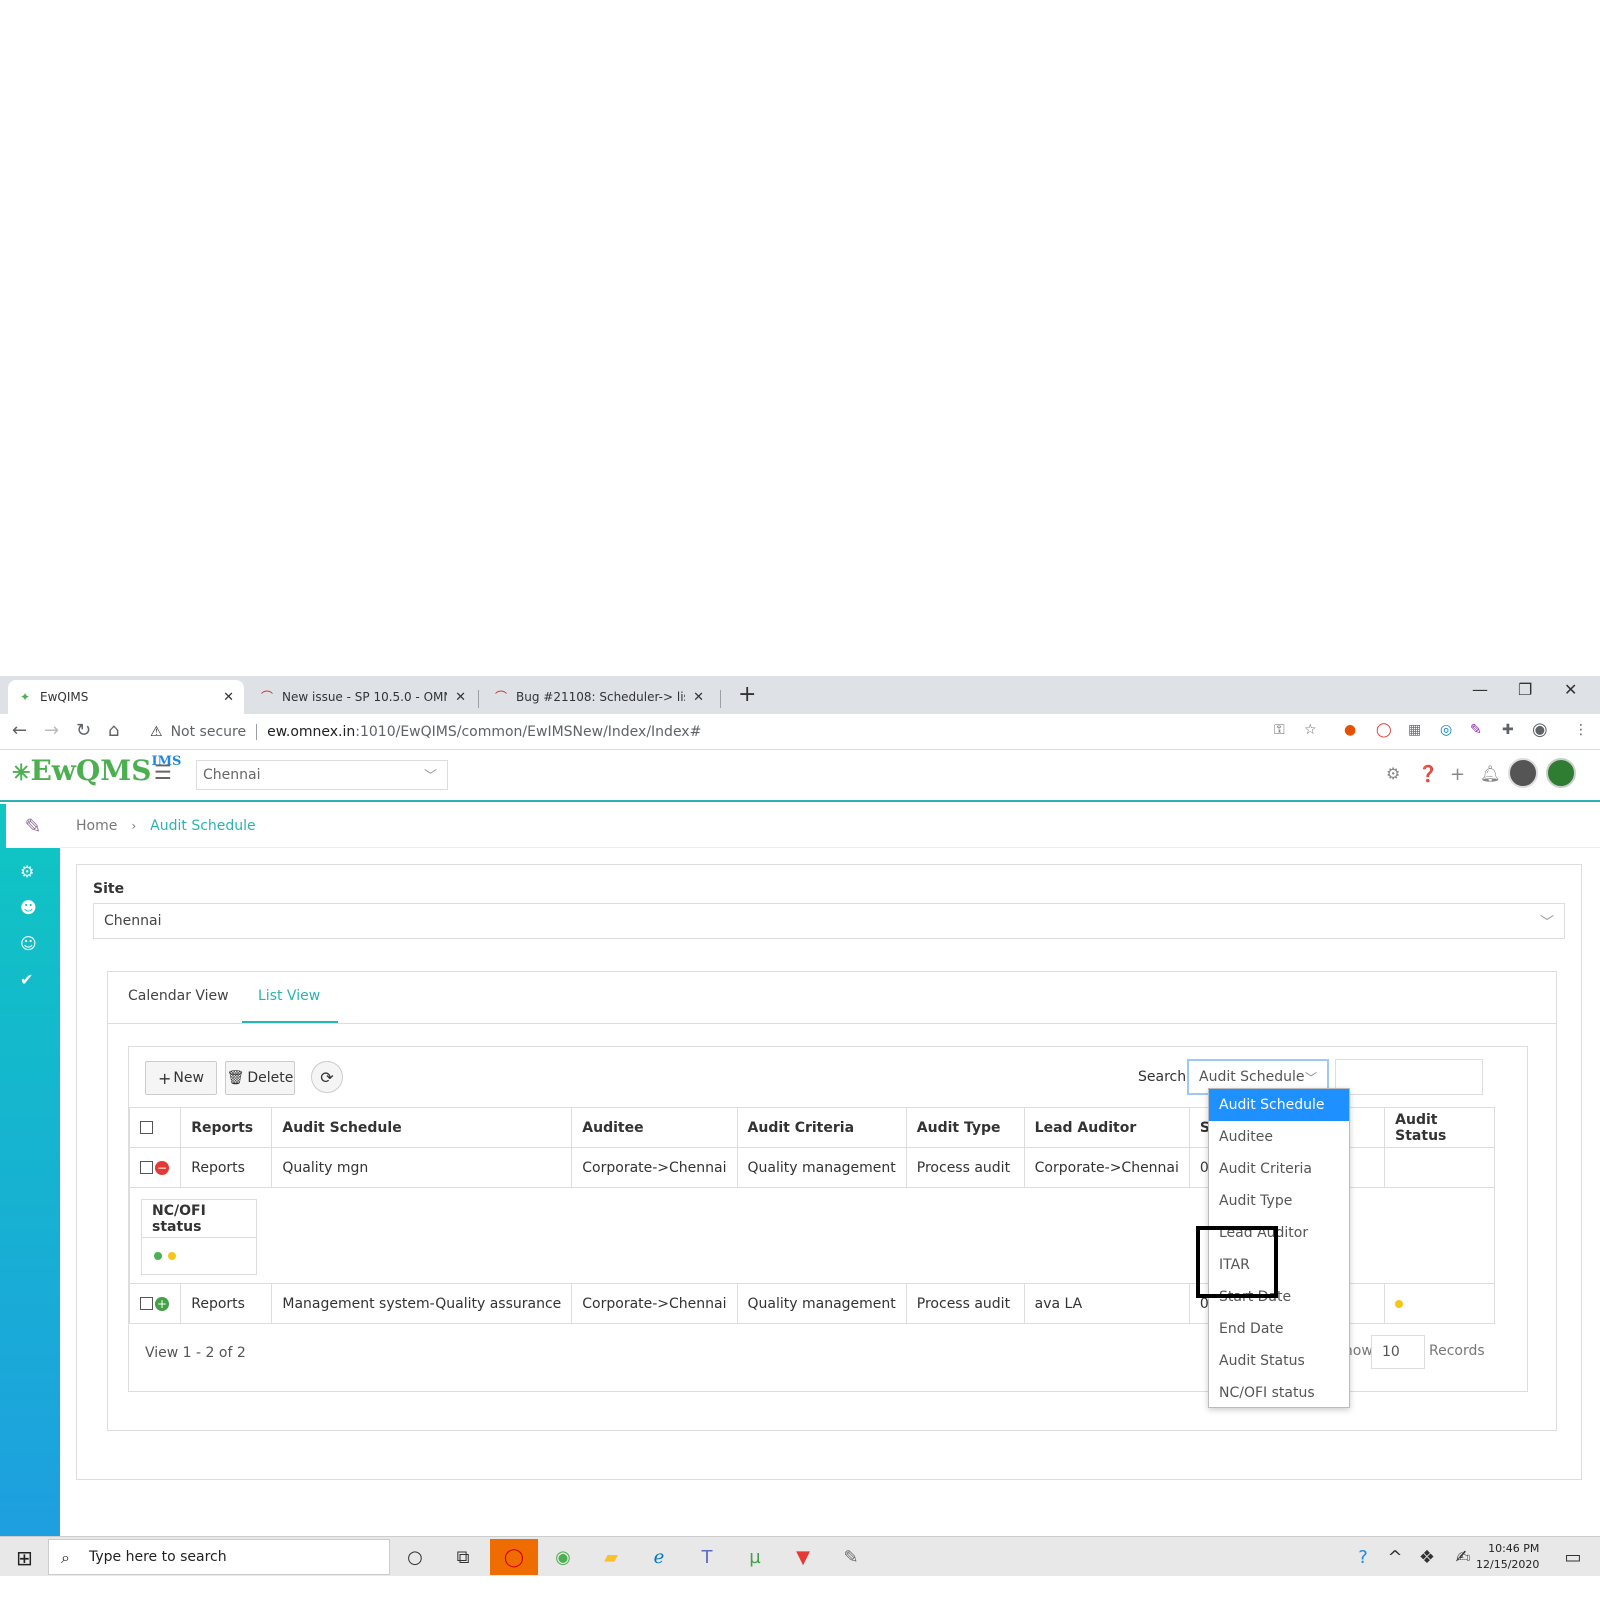  What do you see at coordinates (1279, 1361) in the screenshot?
I see `dropdown-option-audit-status: Audit Status` at bounding box center [1279, 1361].